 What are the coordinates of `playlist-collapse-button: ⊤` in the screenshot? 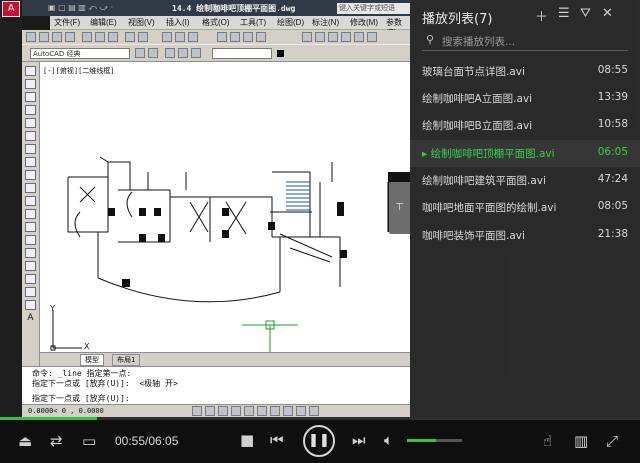 It's located at (399, 208).